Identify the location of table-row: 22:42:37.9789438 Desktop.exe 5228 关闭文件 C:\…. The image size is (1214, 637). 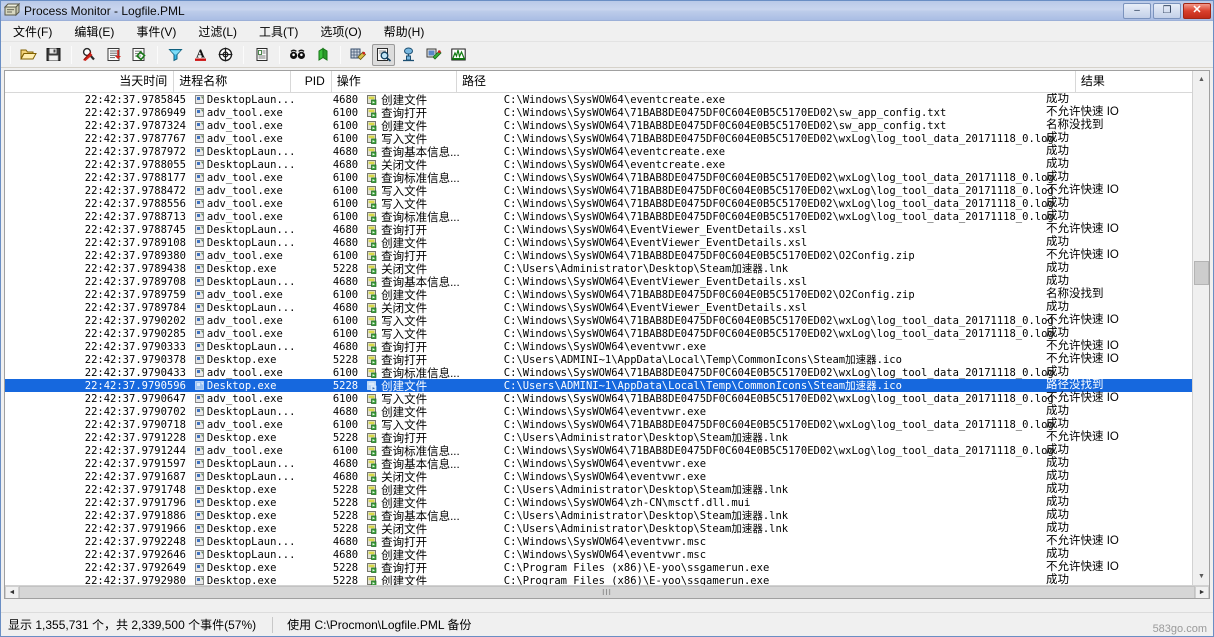
(598, 269).